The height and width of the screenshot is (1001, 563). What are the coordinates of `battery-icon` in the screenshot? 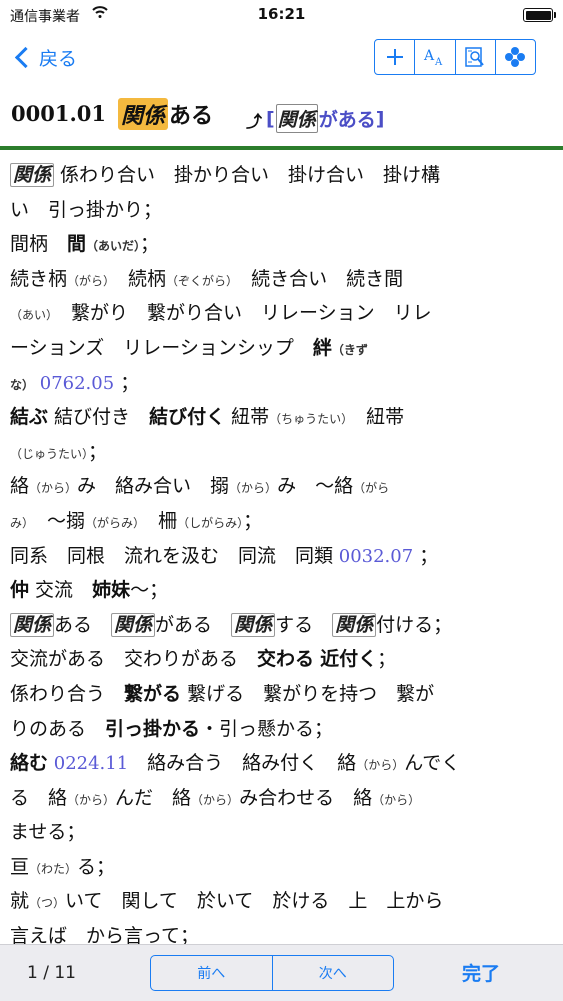 It's located at (539, 15).